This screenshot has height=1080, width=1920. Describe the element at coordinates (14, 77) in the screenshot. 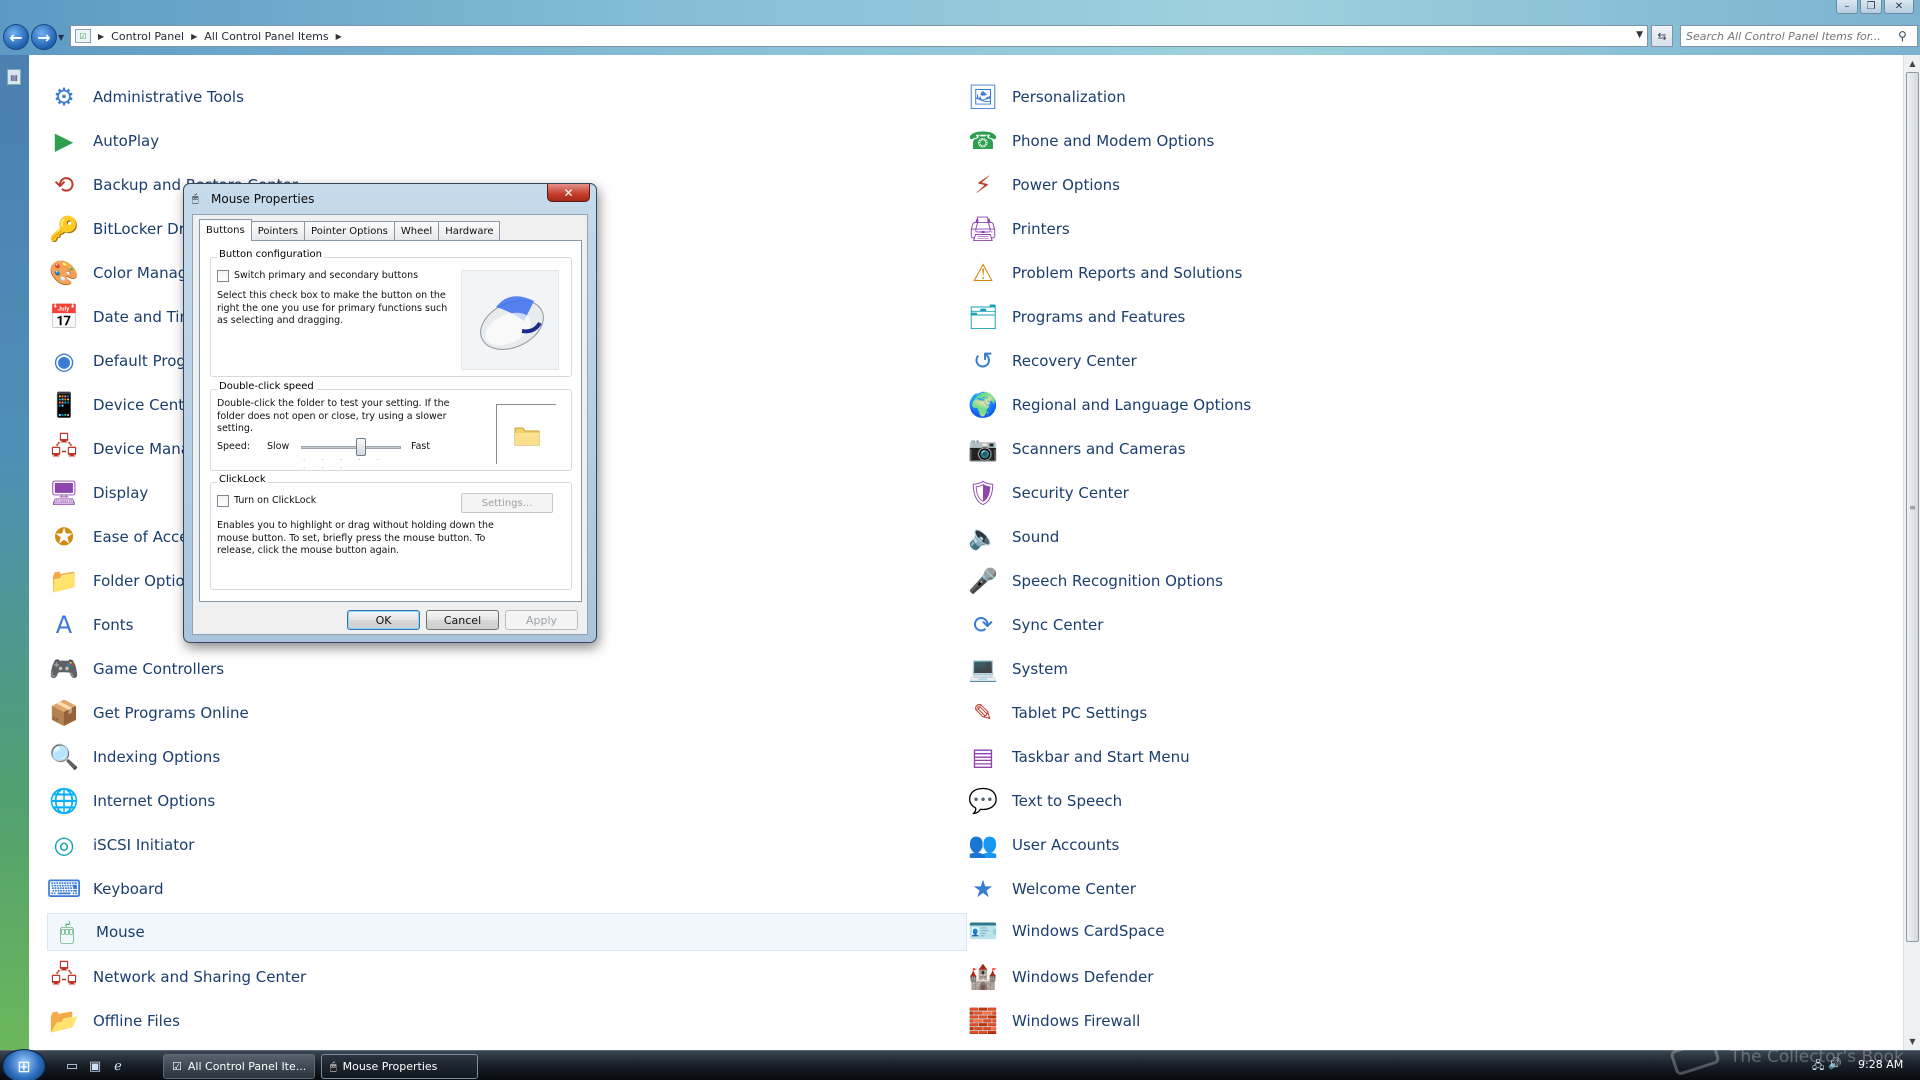

I see `pane-toggle-icon: ▤` at that location.